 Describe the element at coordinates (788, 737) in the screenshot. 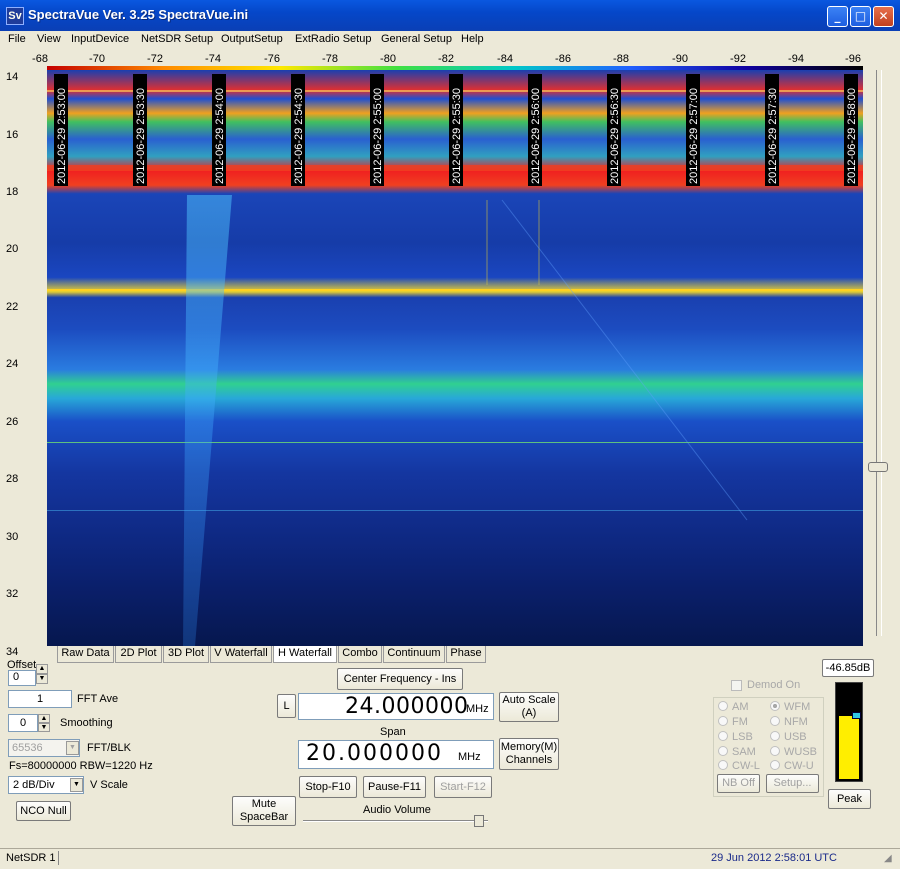

I see `radio-usb: USB` at that location.